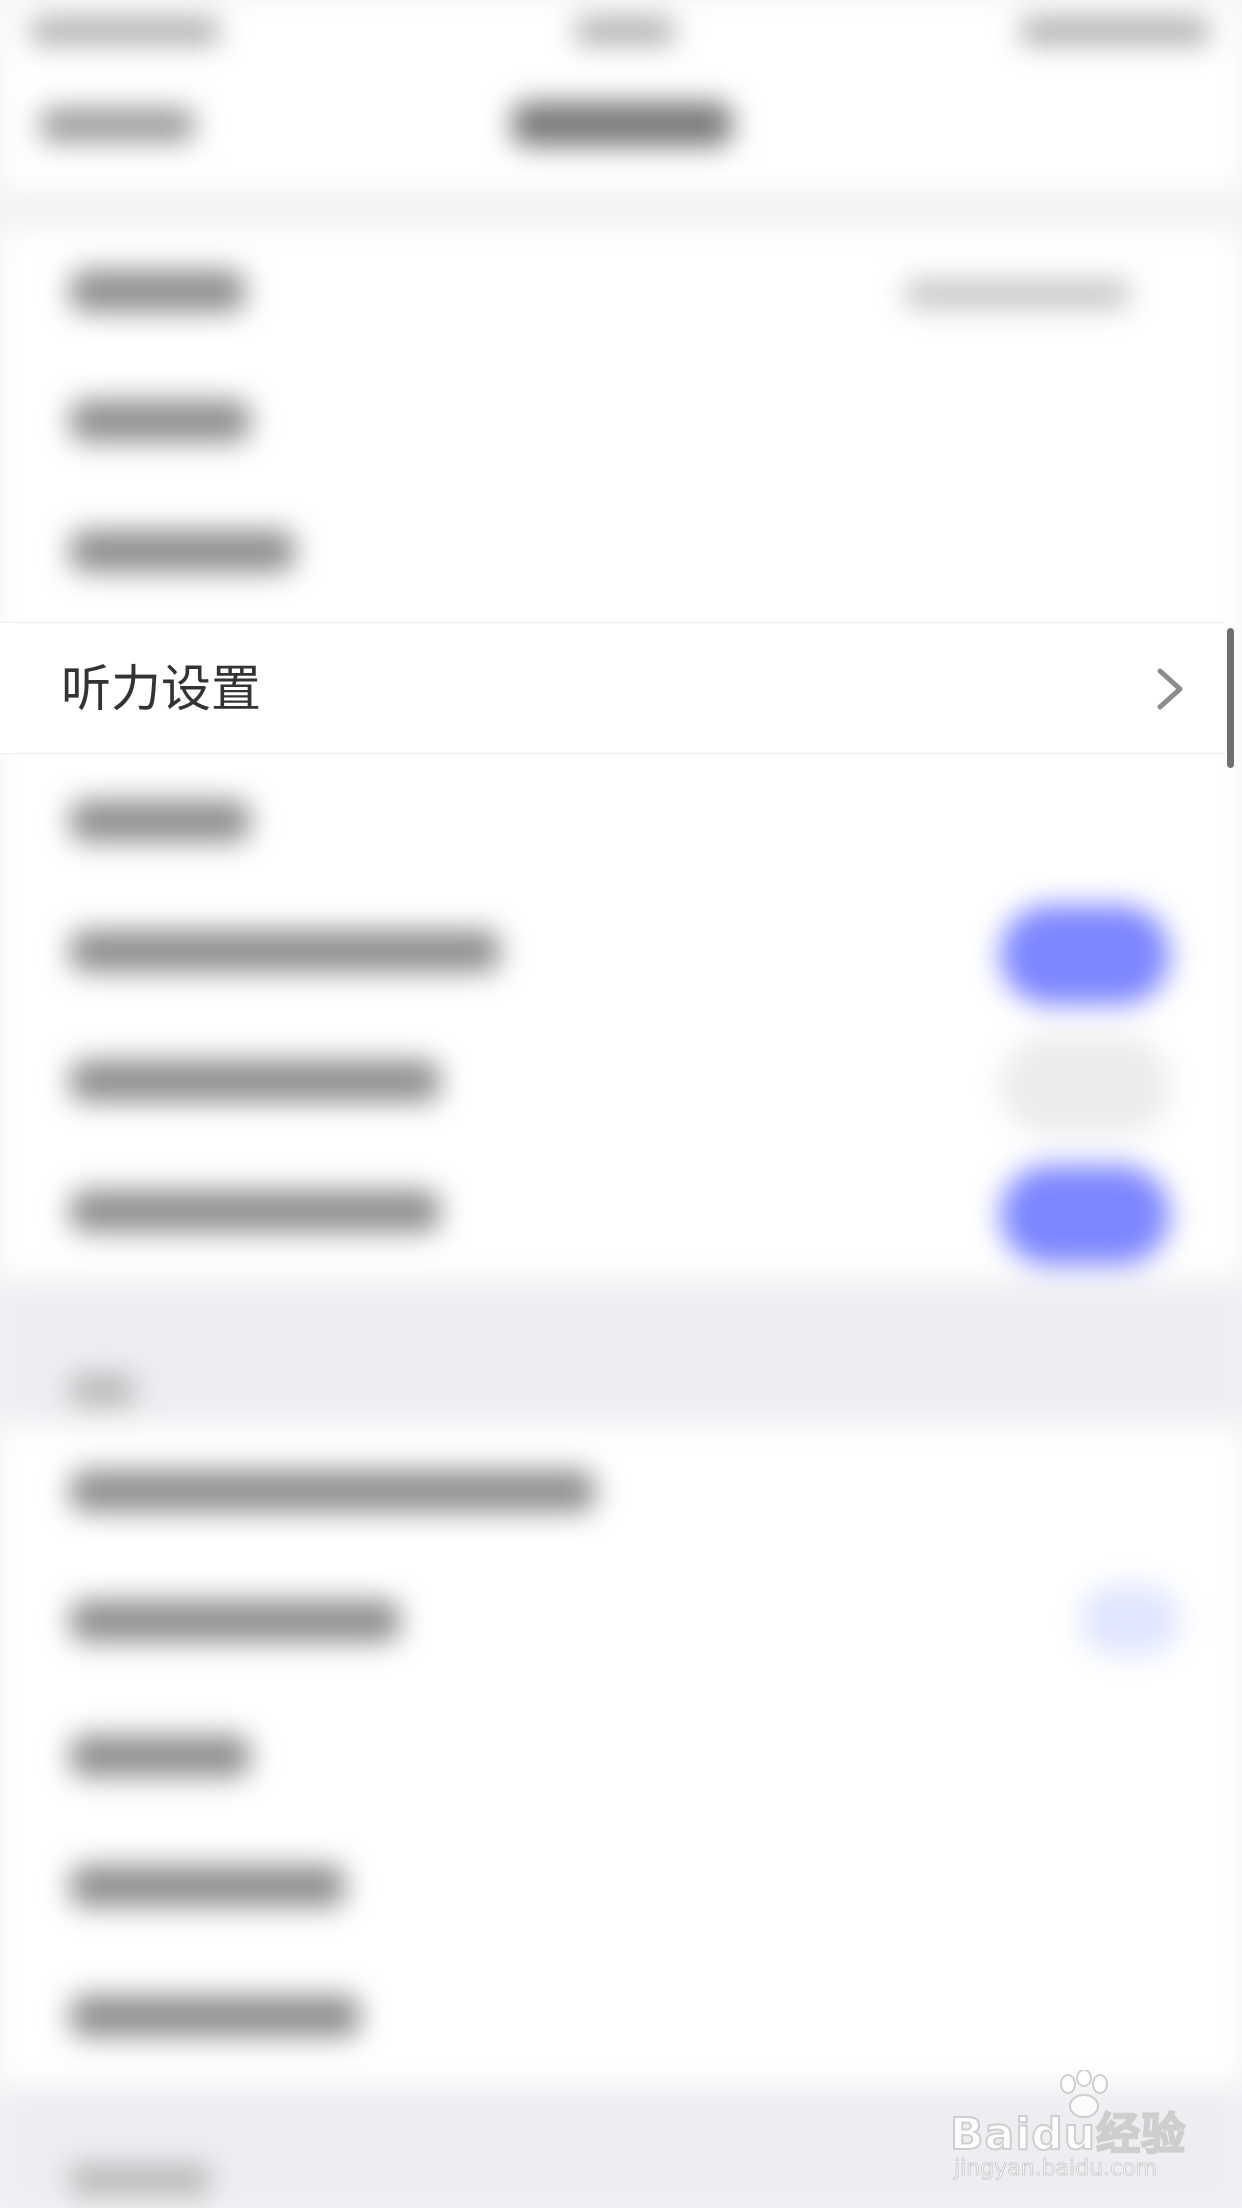  Describe the element at coordinates (1068, 2134) in the screenshot. I see `watermark-brand: Baidu经验` at that location.